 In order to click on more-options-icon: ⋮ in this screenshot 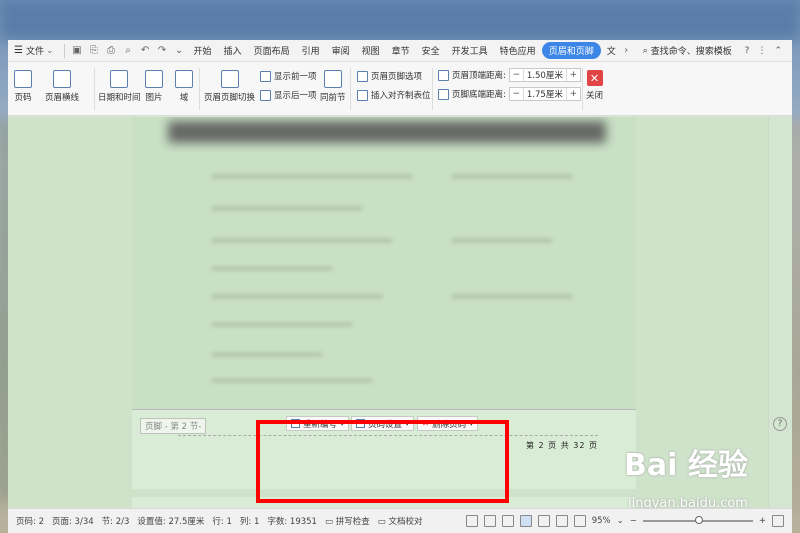, I will do `click(761, 51)`.